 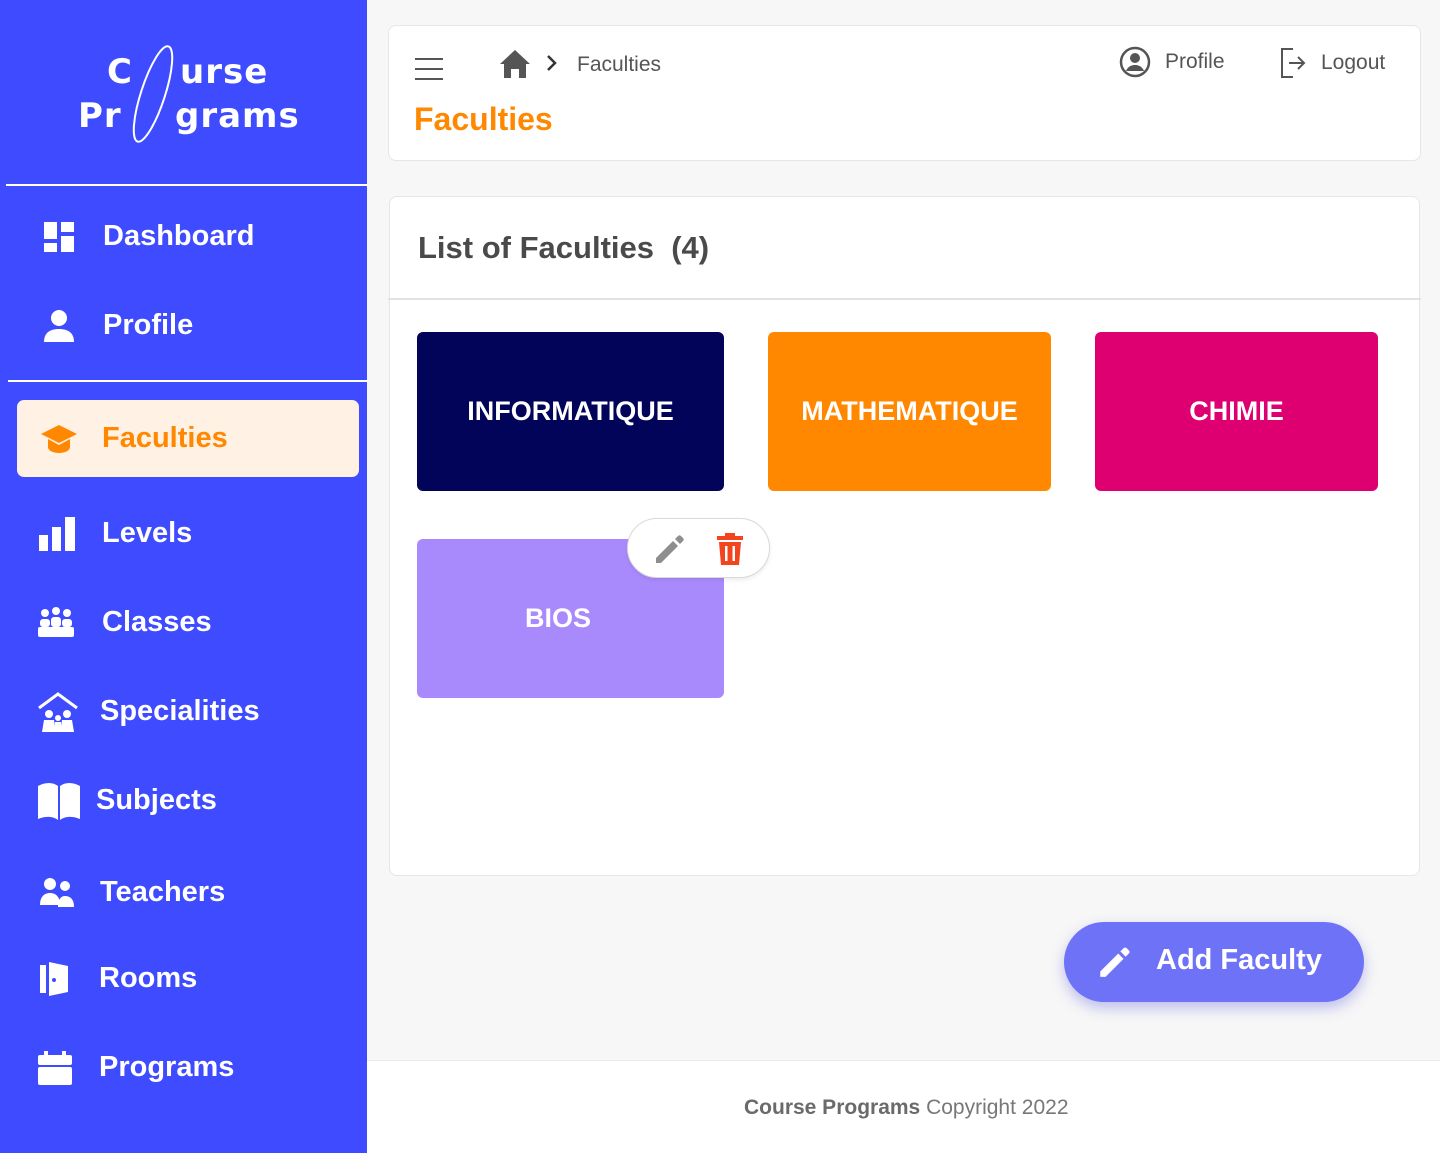 I want to click on sidebar-item-teachers: Teachers, so click(x=188, y=892).